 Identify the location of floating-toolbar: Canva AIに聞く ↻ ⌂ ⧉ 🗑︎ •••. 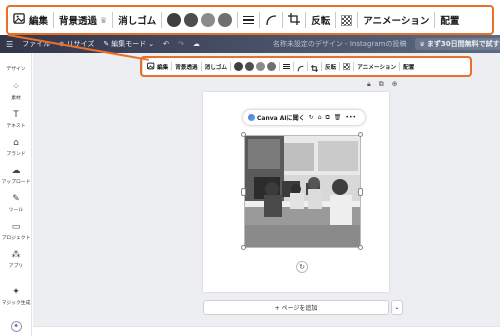
(304, 117).